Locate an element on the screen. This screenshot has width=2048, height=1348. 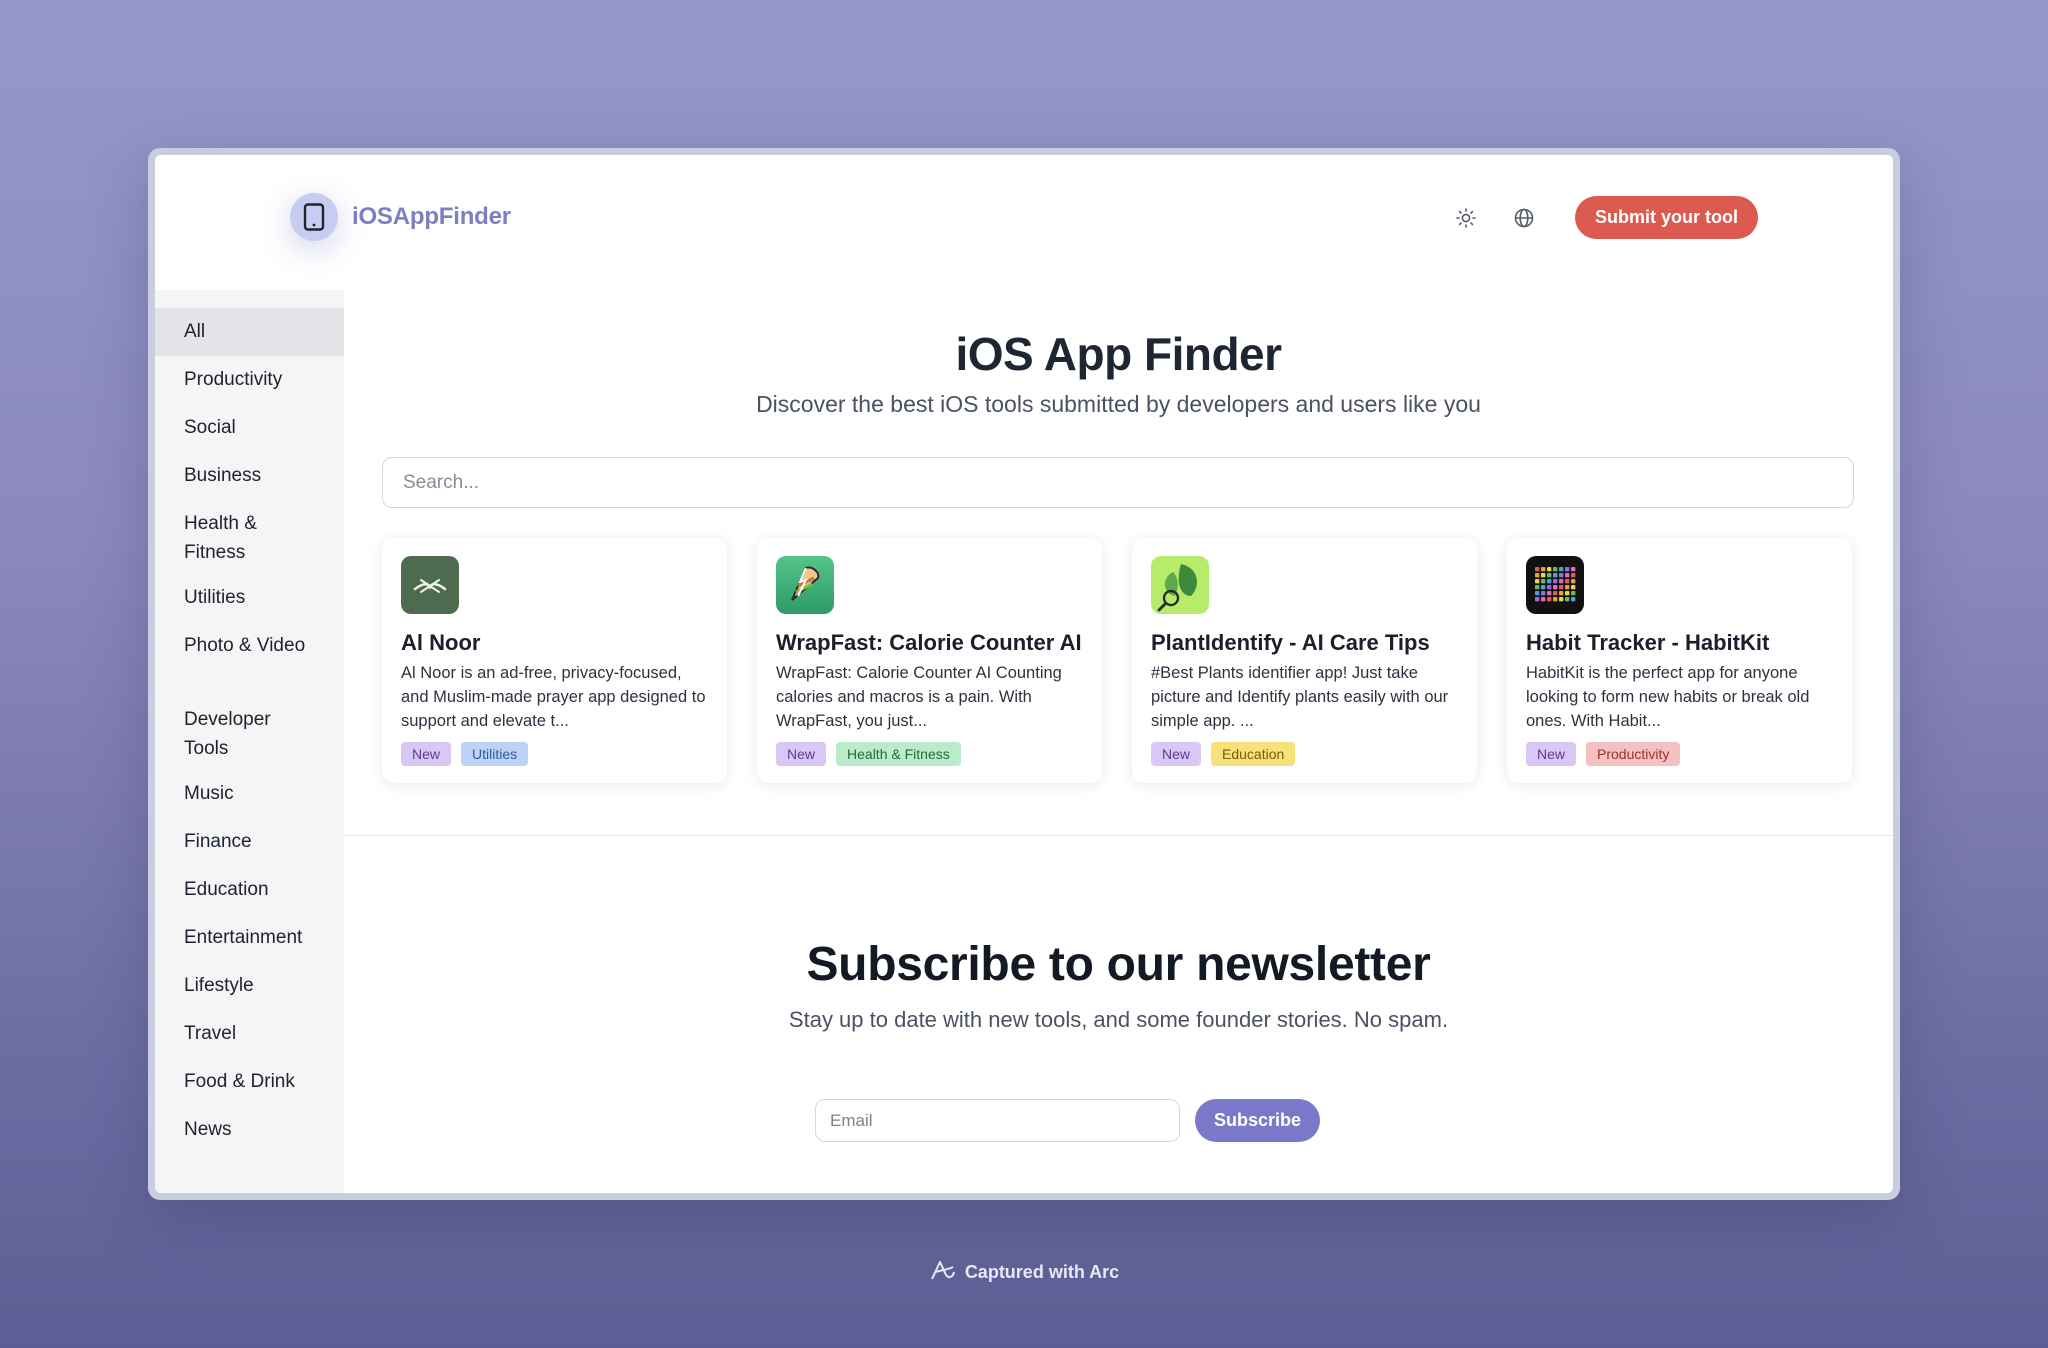
section-divider is located at coordinates (1118, 835).